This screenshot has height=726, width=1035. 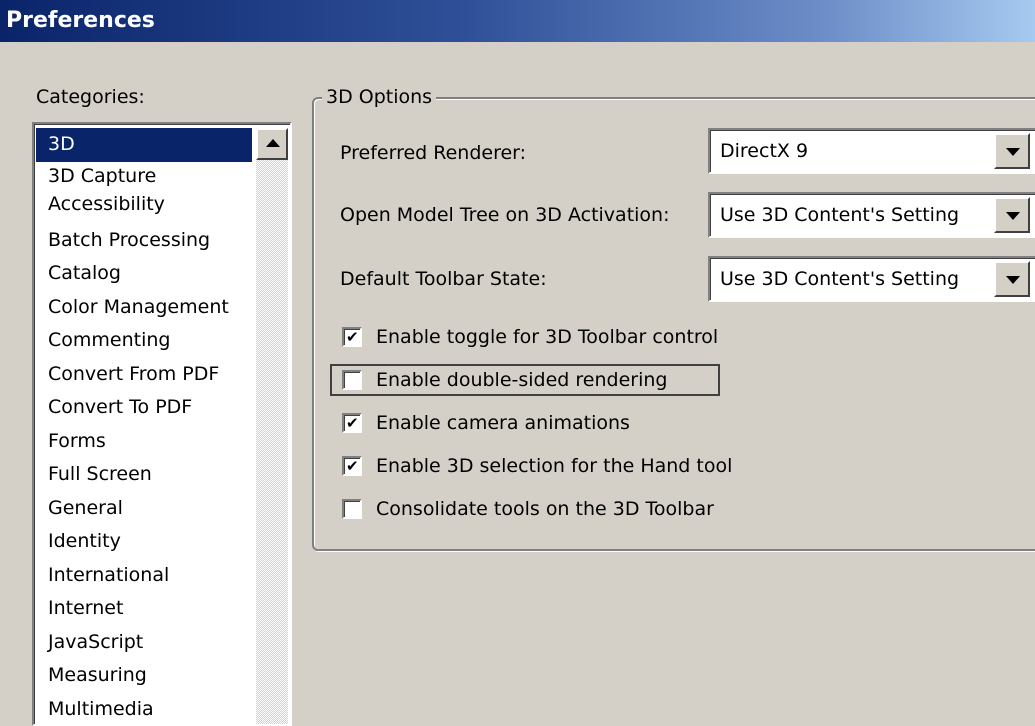 What do you see at coordinates (272, 426) in the screenshot?
I see `categories-scrollbar` at bounding box center [272, 426].